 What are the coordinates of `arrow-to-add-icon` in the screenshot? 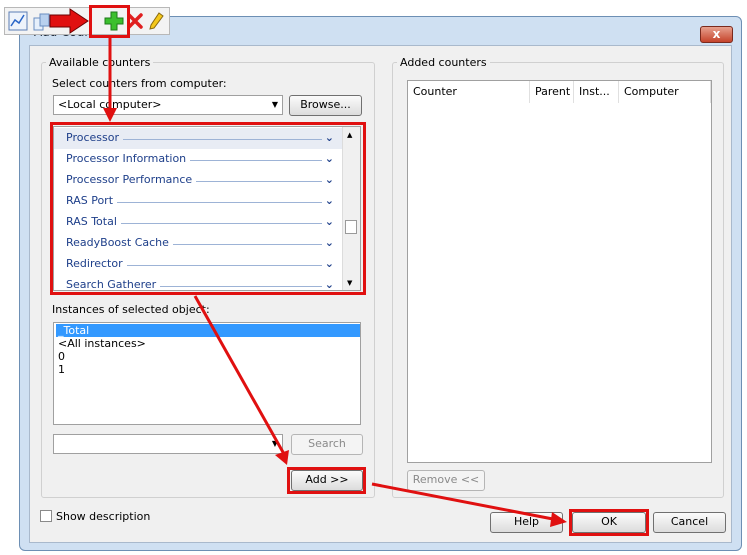 It's located at (69, 21).